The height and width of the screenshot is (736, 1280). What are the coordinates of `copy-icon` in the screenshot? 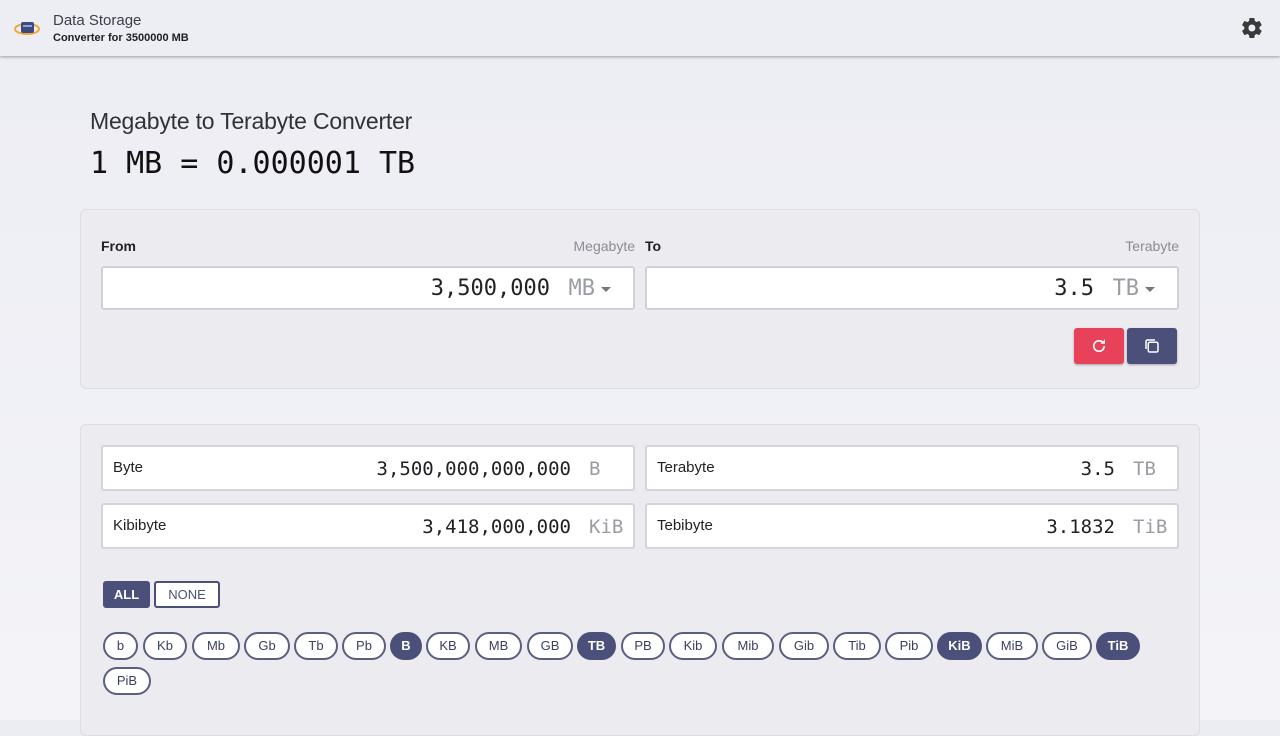 It's located at (1152, 346).